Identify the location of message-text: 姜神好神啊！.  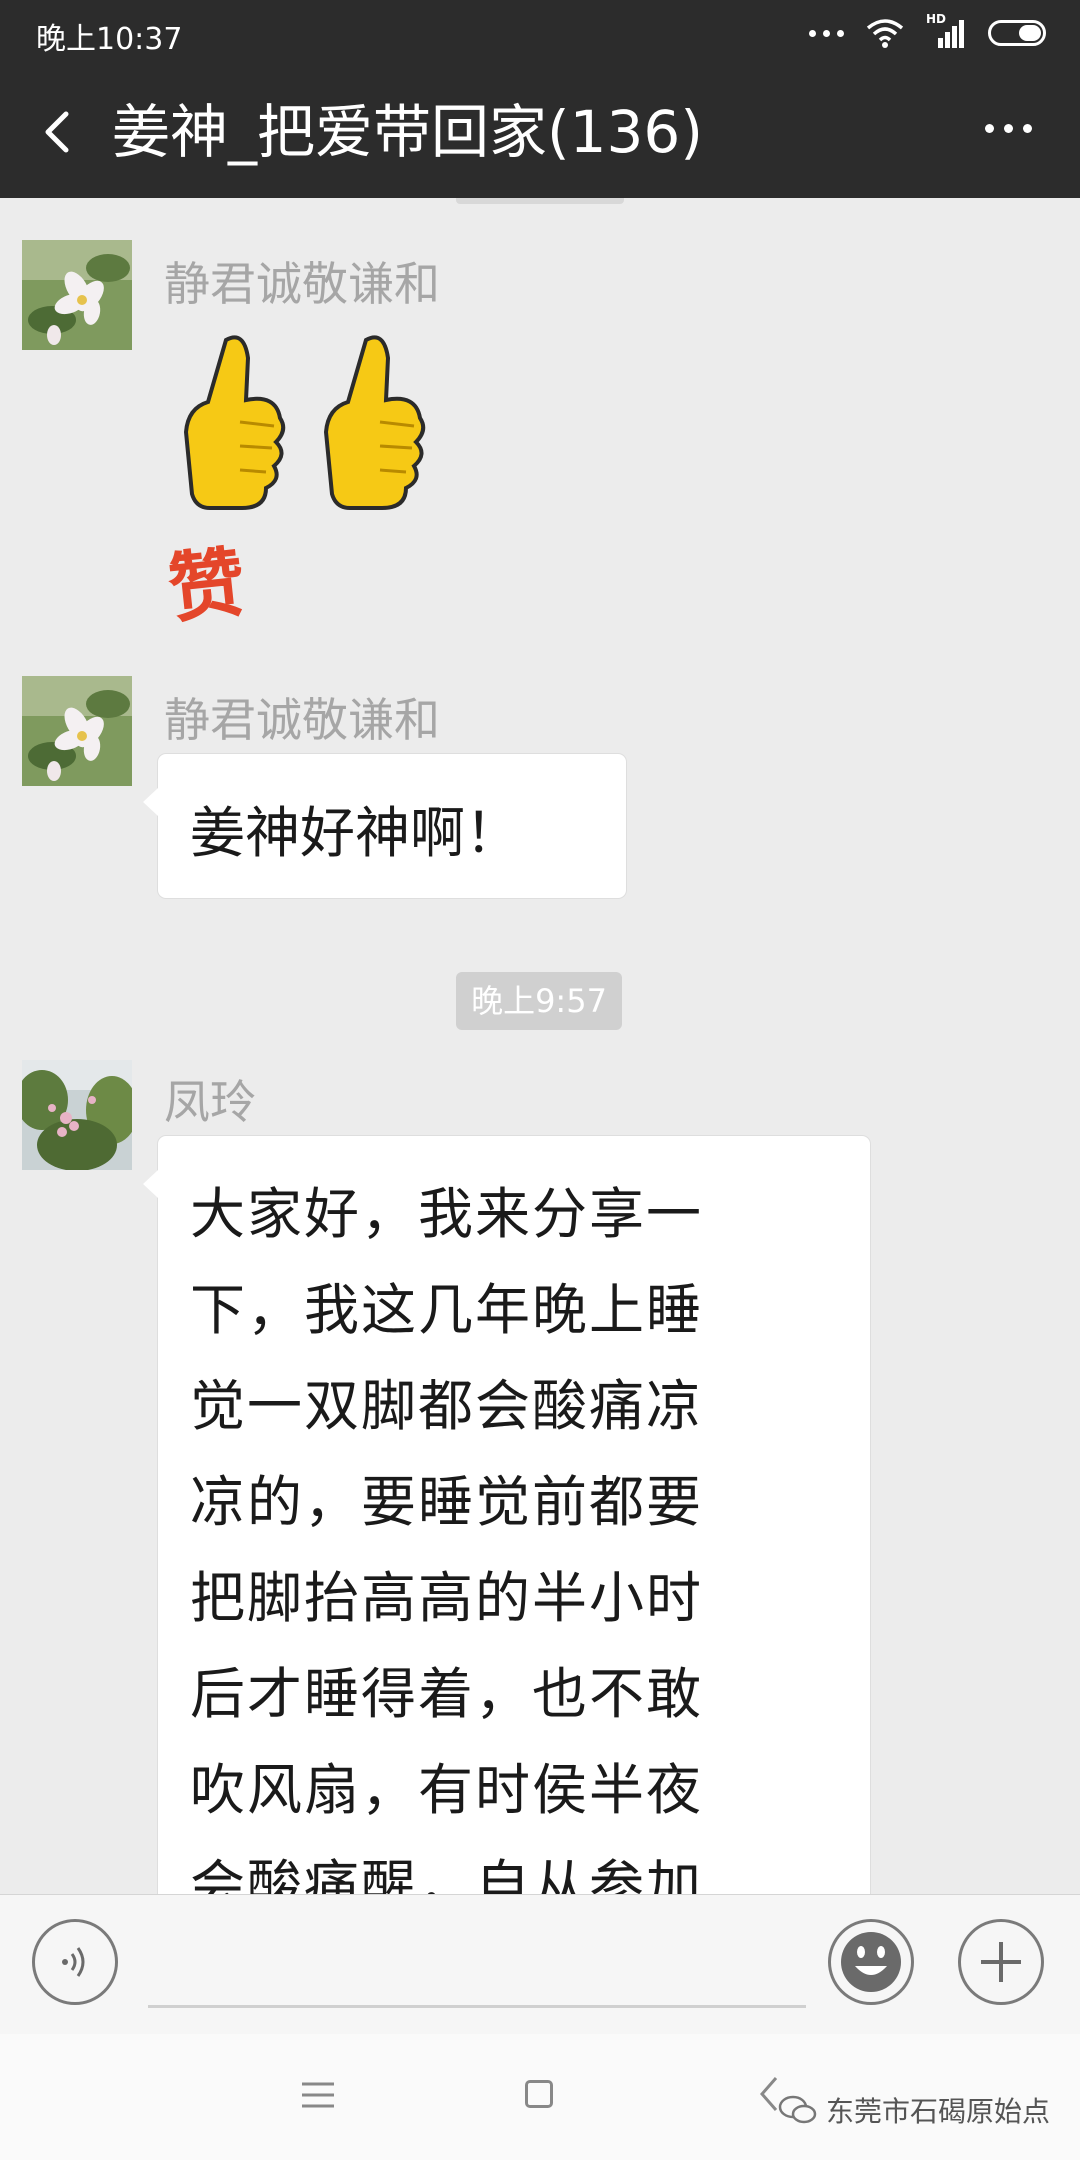
(355, 833).